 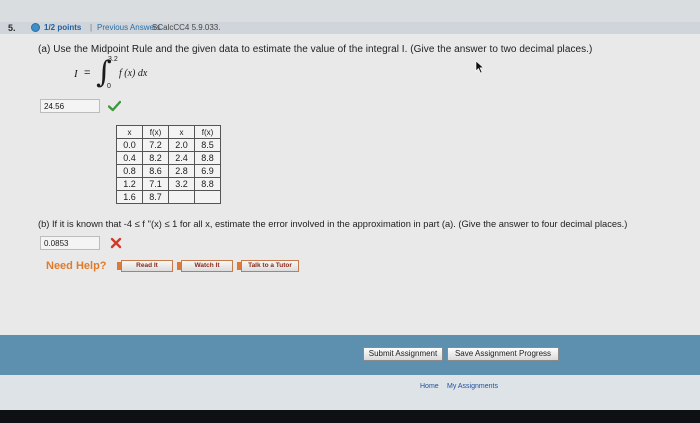 I want to click on integral-upper-limit: 3.2, so click(x=113, y=59).